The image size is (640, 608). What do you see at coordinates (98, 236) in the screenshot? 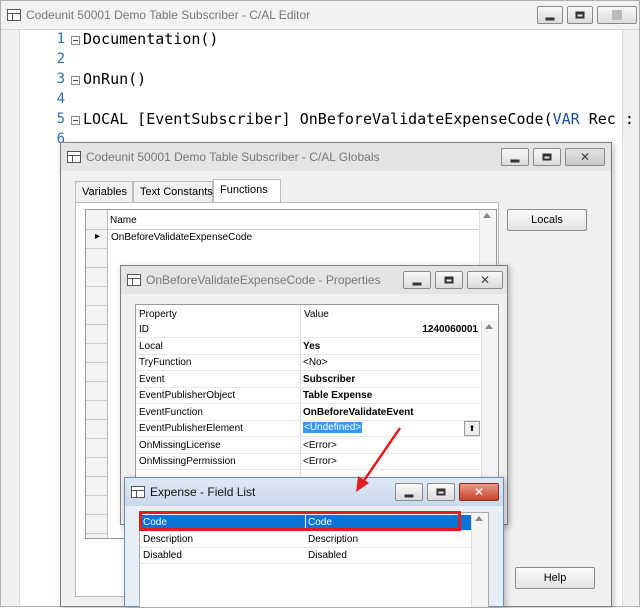
I see `row-marker-icon: ▸` at bounding box center [98, 236].